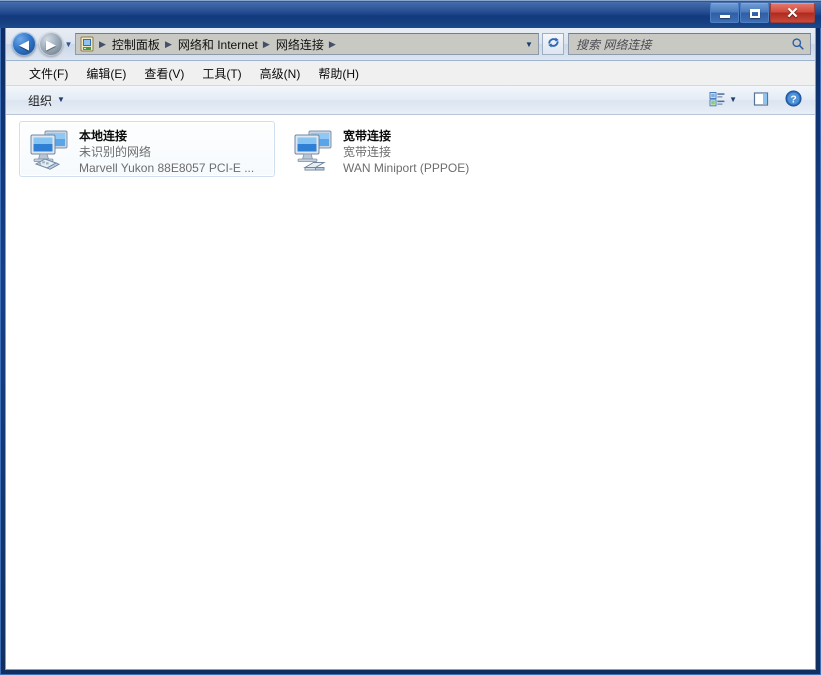  Describe the element at coordinates (677, 44) in the screenshot. I see `search-input: 搜索 网络连接` at that location.